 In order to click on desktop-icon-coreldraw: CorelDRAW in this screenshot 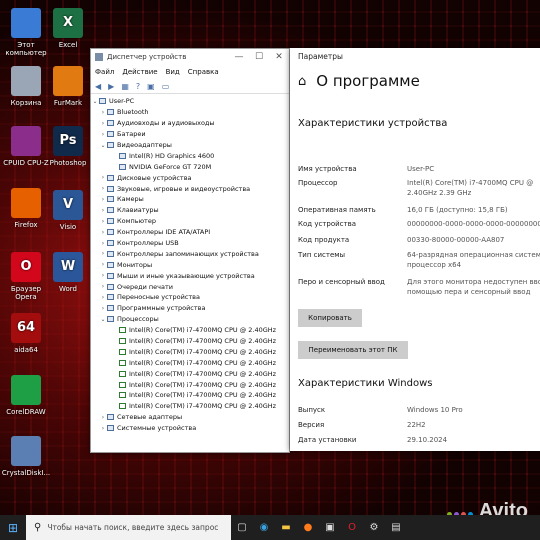, I will do `click(26, 395)`.